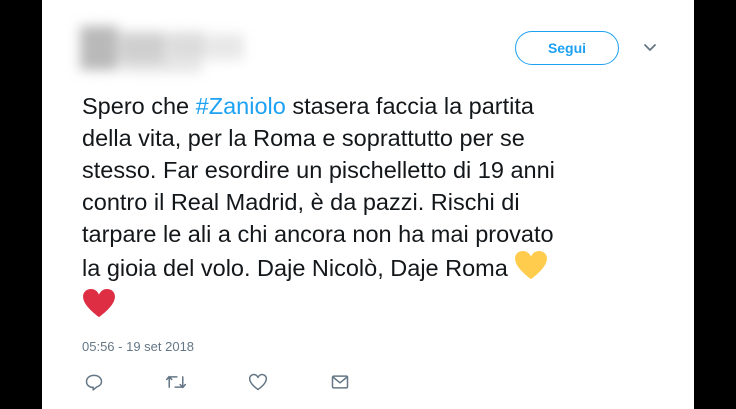 This screenshot has width=736, height=409. Describe the element at coordinates (382, 307) in the screenshot. I see `tweet-line` at that location.